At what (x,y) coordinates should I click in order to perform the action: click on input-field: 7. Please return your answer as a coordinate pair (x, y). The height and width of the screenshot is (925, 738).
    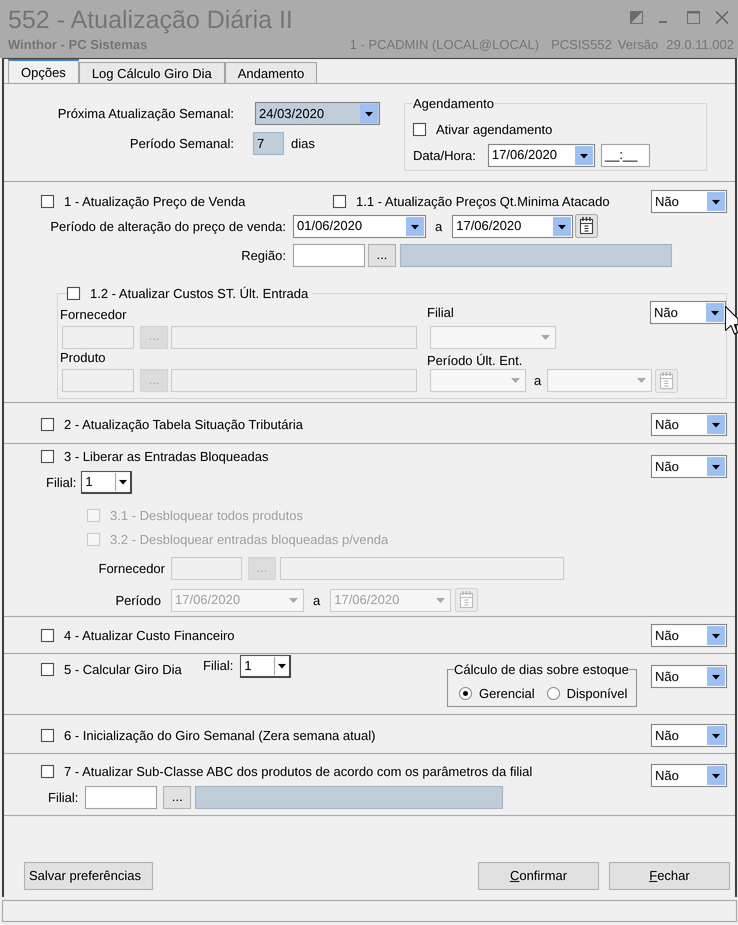
    Looking at the image, I should click on (268, 143).